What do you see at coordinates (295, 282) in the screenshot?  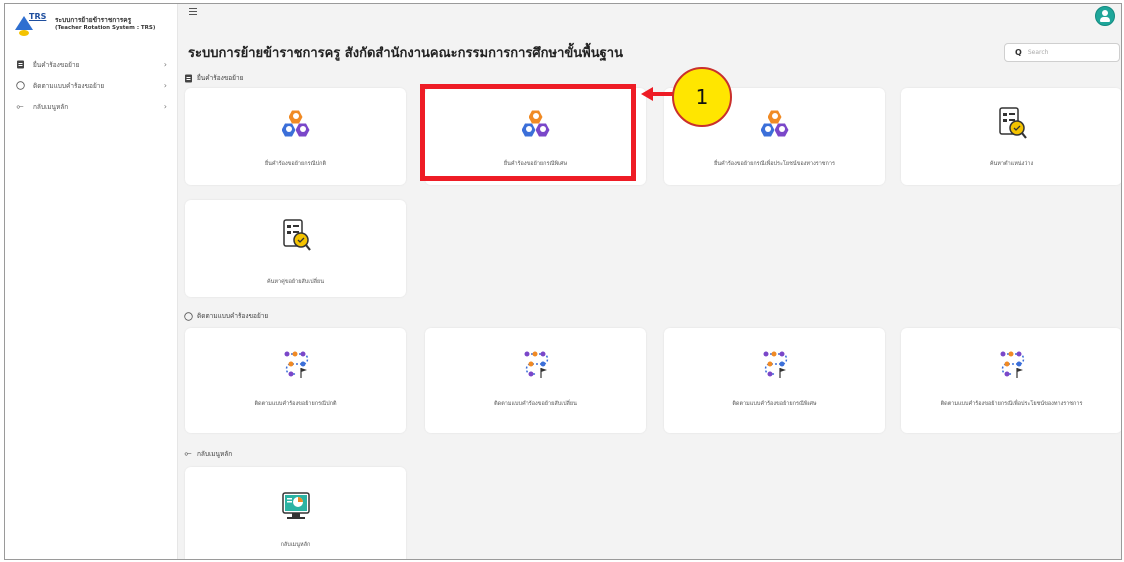 I see `card-label: ค้นหาคู่ขอย้ายสับเปลี่ยน` at bounding box center [295, 282].